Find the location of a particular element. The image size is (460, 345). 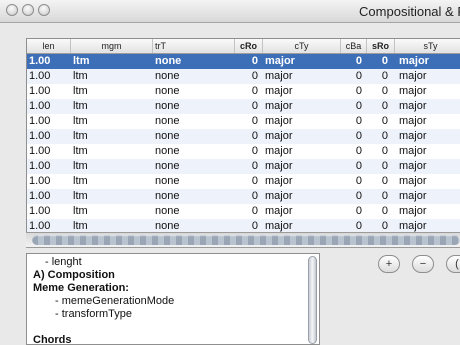

column-header-mgm: mgm is located at coordinates (112, 46).